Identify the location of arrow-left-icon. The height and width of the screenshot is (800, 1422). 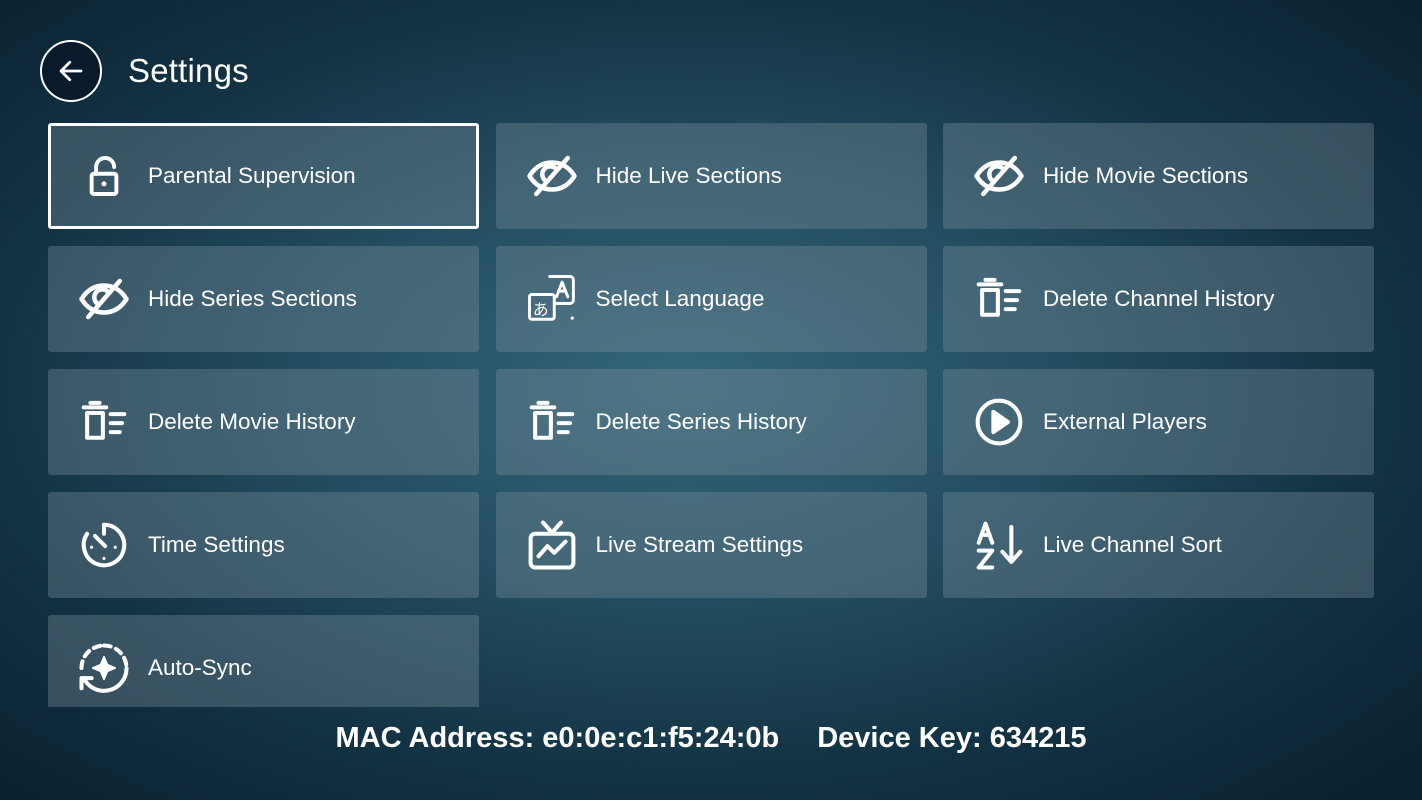
(71, 71).